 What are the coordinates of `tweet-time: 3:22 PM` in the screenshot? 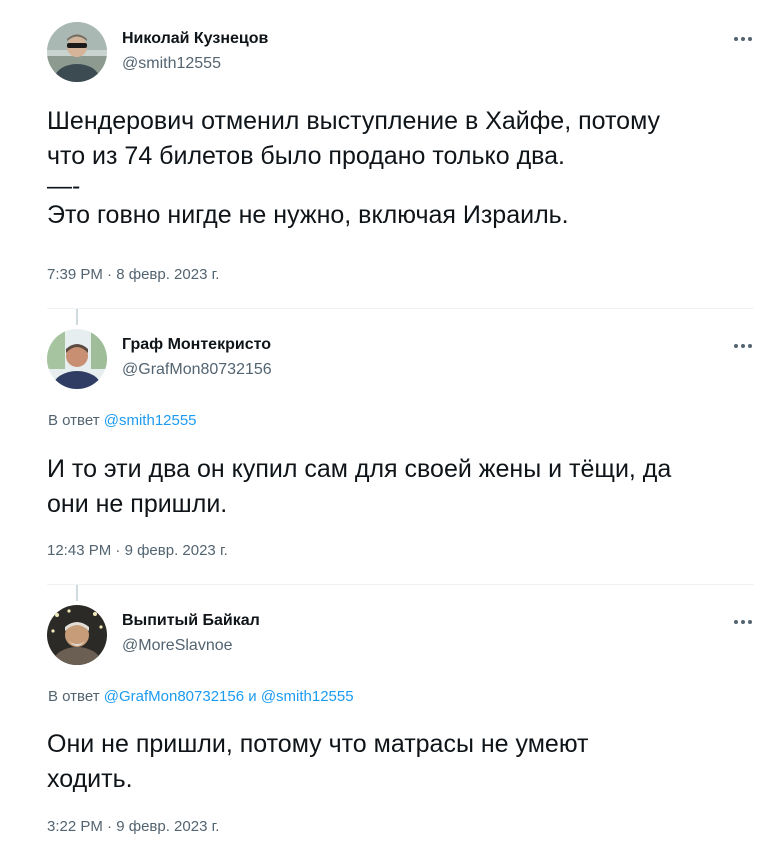 It's located at (75, 826).